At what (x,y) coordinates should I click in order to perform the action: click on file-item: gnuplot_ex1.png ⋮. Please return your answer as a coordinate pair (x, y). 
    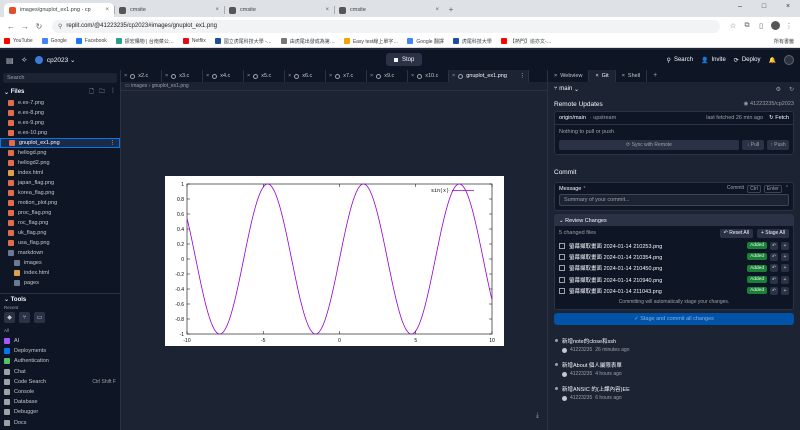
    Looking at the image, I should click on (60, 143).